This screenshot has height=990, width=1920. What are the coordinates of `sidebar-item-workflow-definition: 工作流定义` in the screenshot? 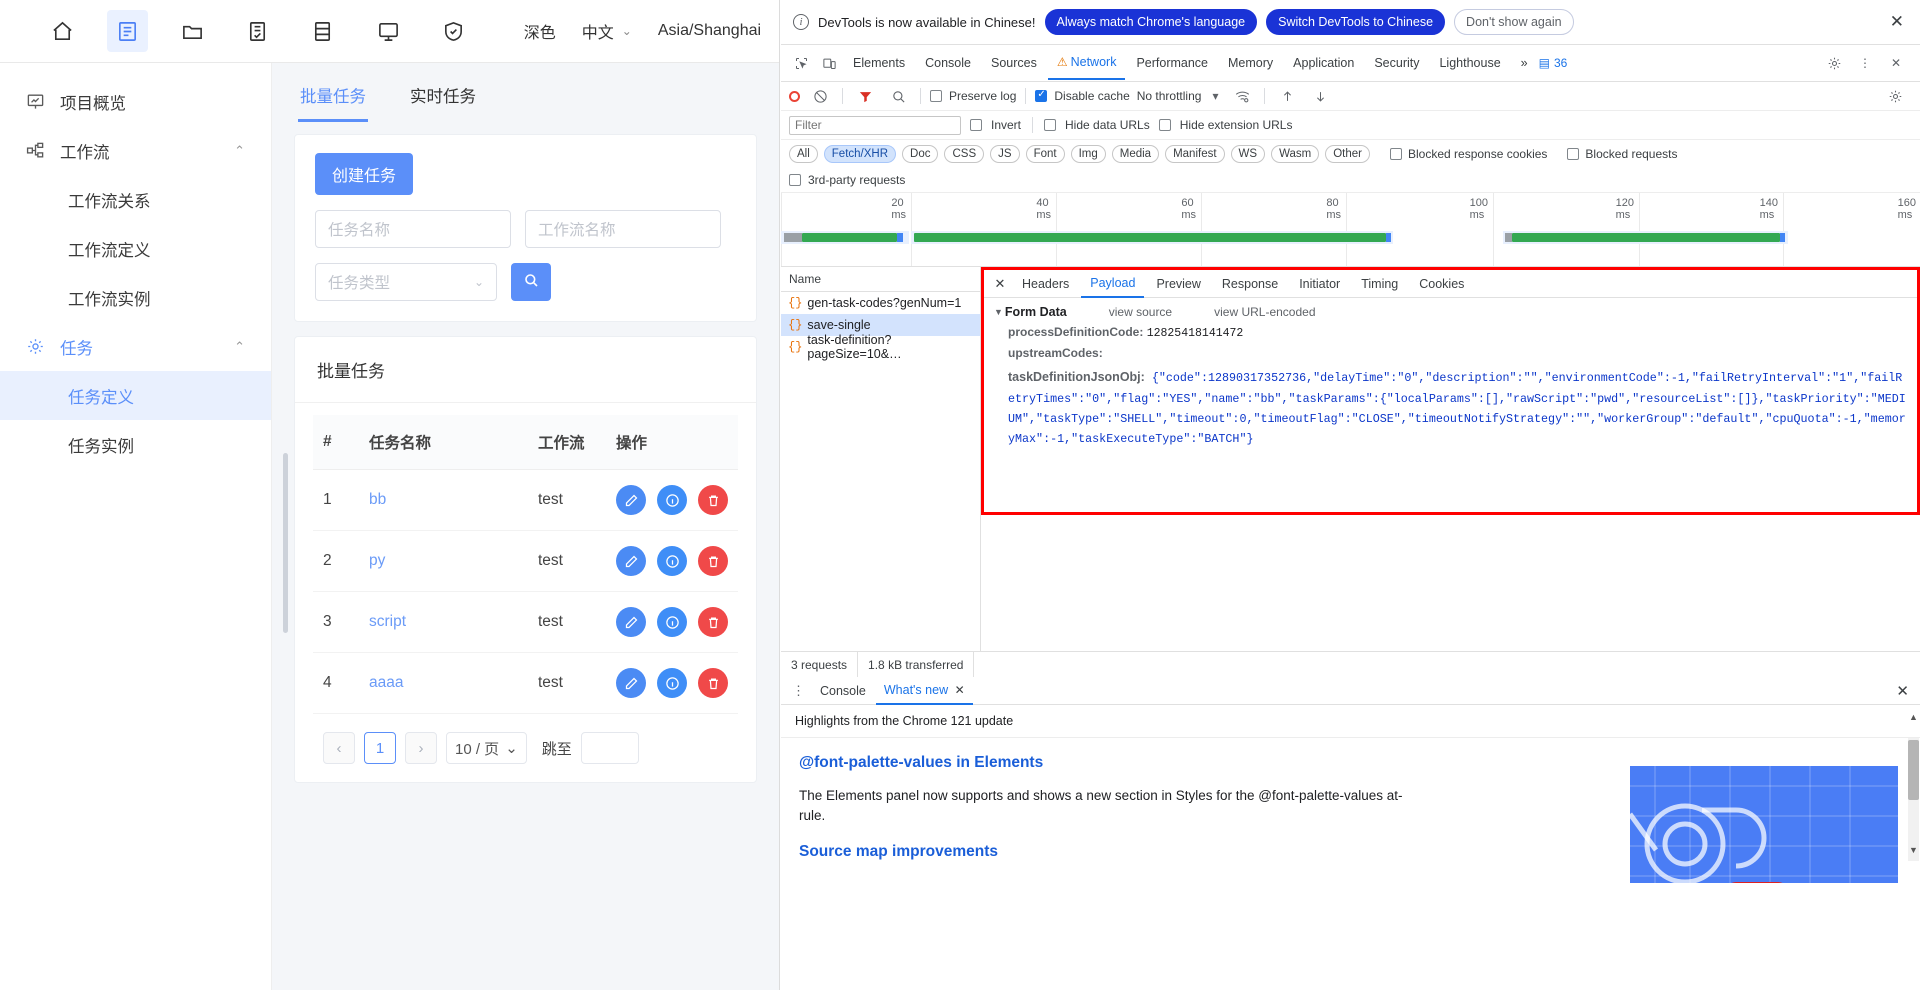 It's located at (135, 248).